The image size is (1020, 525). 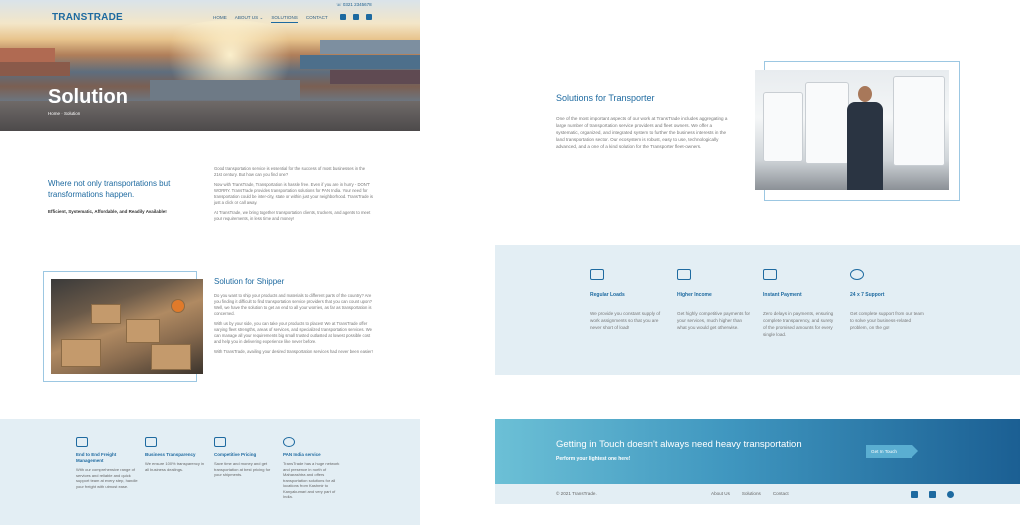 What do you see at coordinates (151, 442) in the screenshot?
I see `document-icon` at bounding box center [151, 442].